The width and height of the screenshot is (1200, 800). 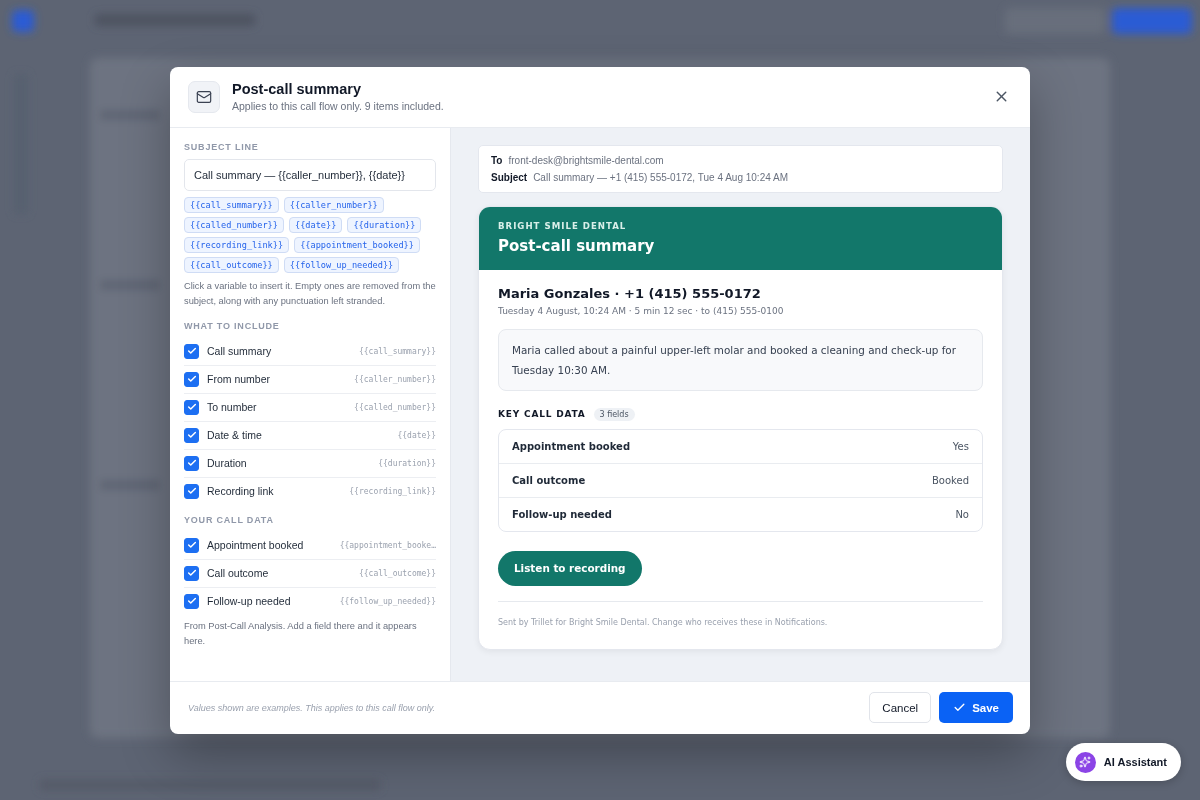 What do you see at coordinates (301, 633) in the screenshot?
I see `note-text: From Post-Call Analysis. Add a field there and it appears here.` at bounding box center [301, 633].